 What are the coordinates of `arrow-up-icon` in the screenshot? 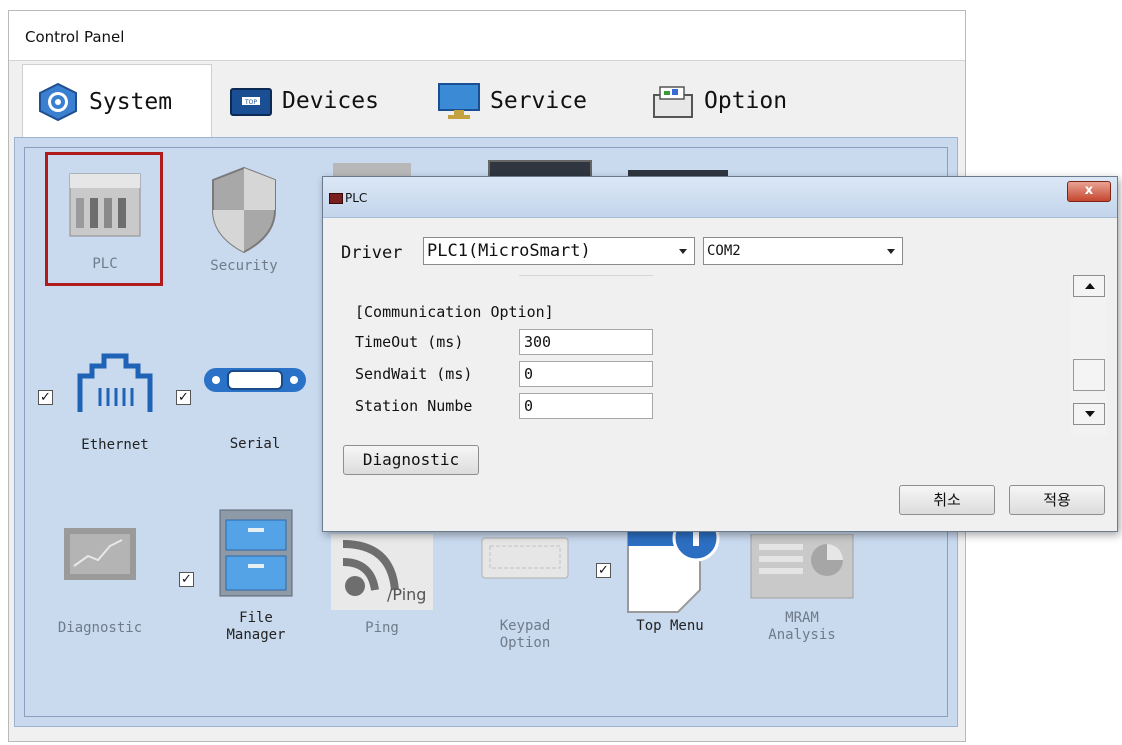 It's located at (1090, 286).